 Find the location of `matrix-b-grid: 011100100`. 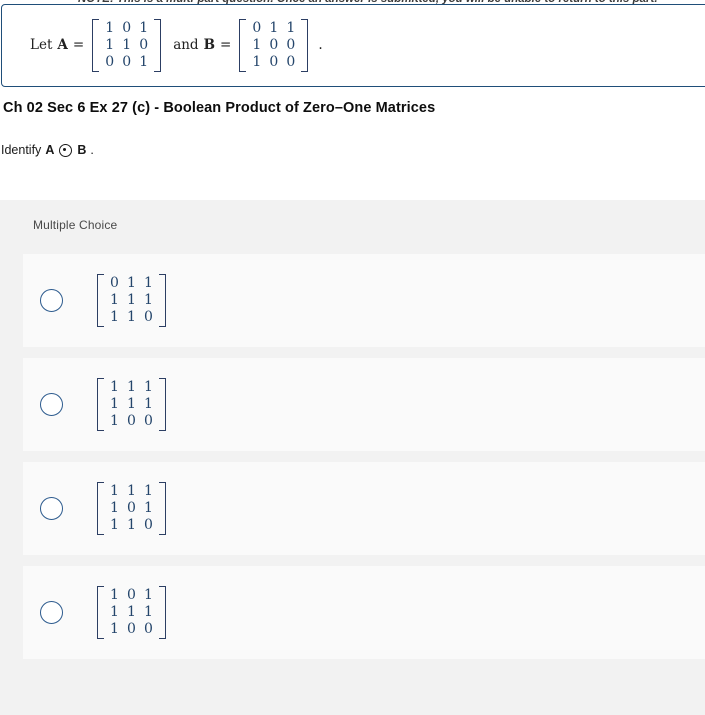

matrix-b-grid: 011100100 is located at coordinates (273, 45).